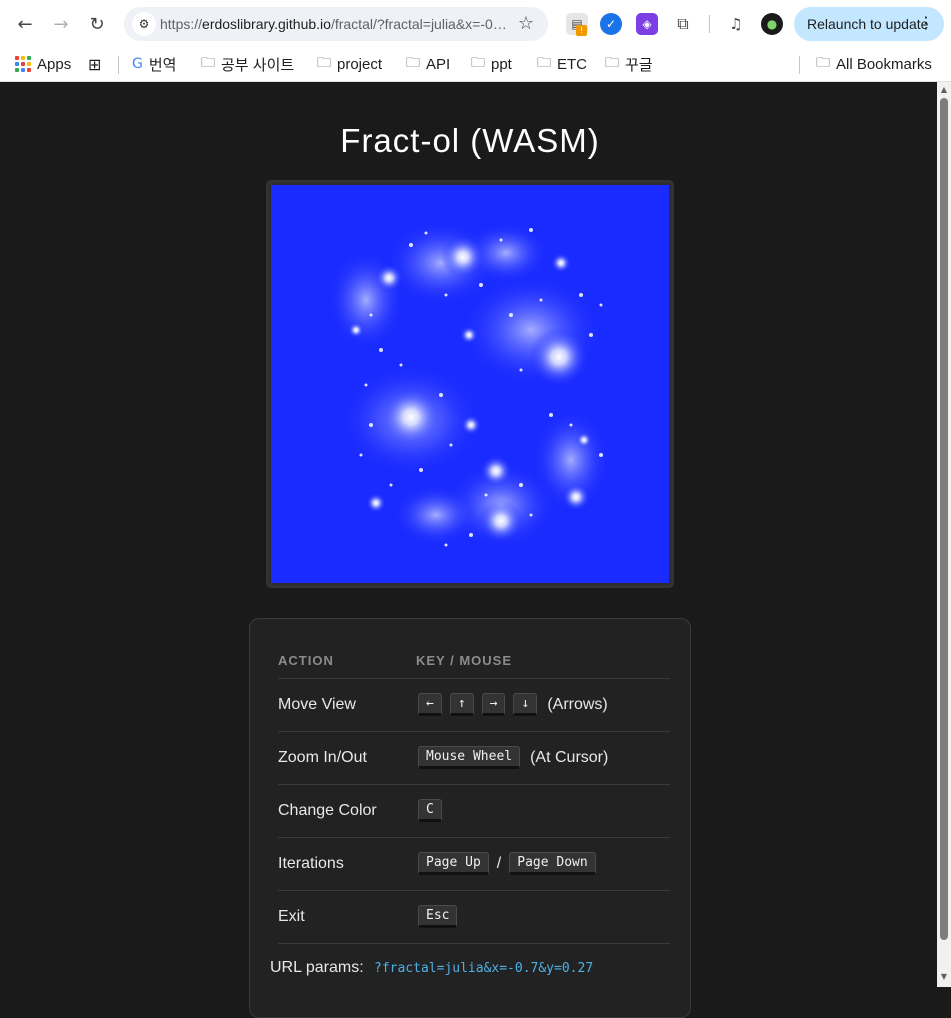 This screenshot has height=1018, width=951. Describe the element at coordinates (144, 24) in the screenshot. I see `site-info-icon: ⚙` at that location.